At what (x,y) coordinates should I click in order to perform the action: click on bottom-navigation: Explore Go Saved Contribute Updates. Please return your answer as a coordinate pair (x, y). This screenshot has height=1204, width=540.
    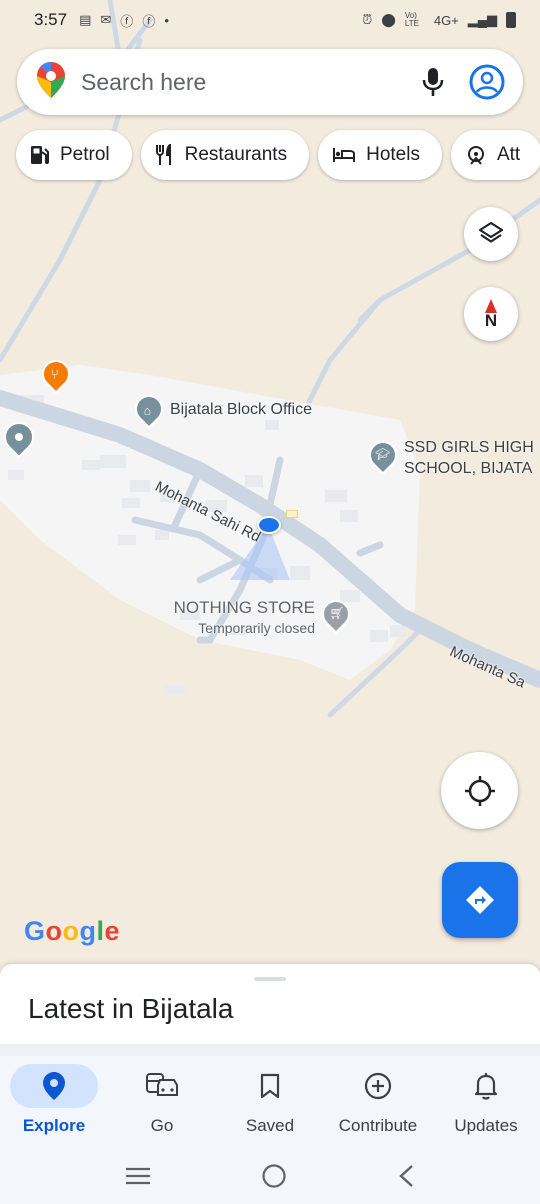
    Looking at the image, I should click on (270, 1104).